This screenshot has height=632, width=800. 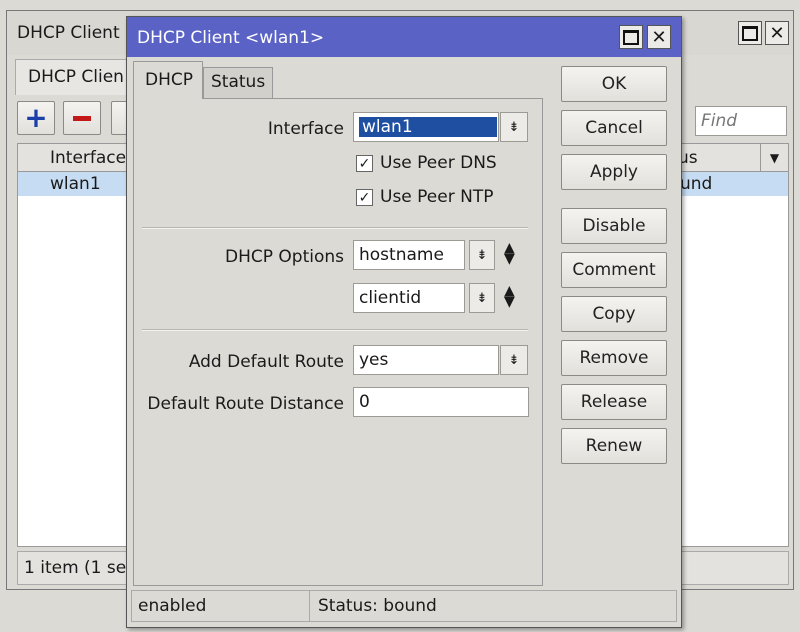 What do you see at coordinates (696, 184) in the screenshot?
I see `row-status: und` at bounding box center [696, 184].